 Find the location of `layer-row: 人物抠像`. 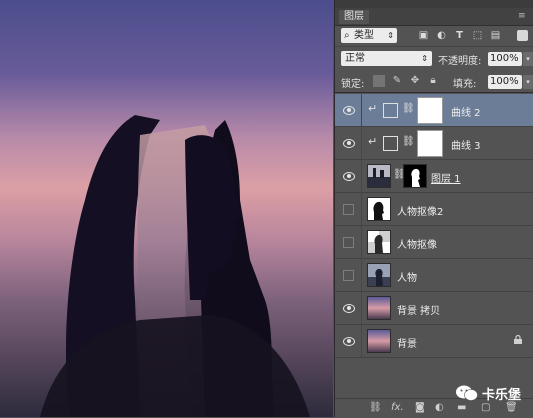

layer-row: 人物抠像 is located at coordinates (434, 242).